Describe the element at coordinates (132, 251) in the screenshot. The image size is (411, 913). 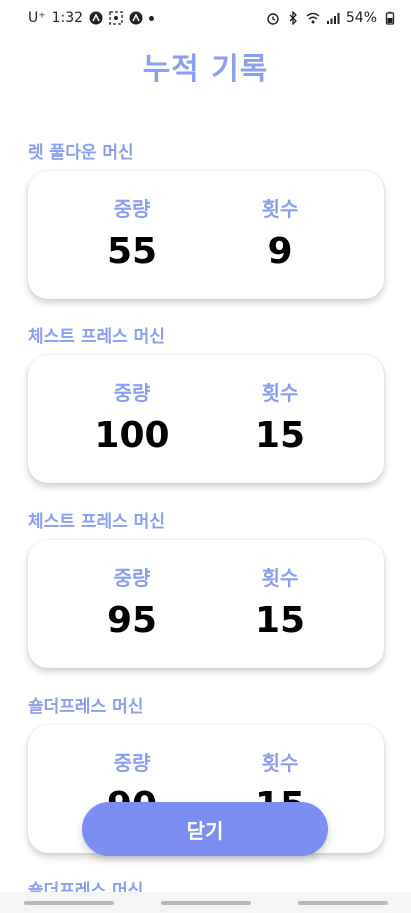
I see `weight-value: 55` at that location.